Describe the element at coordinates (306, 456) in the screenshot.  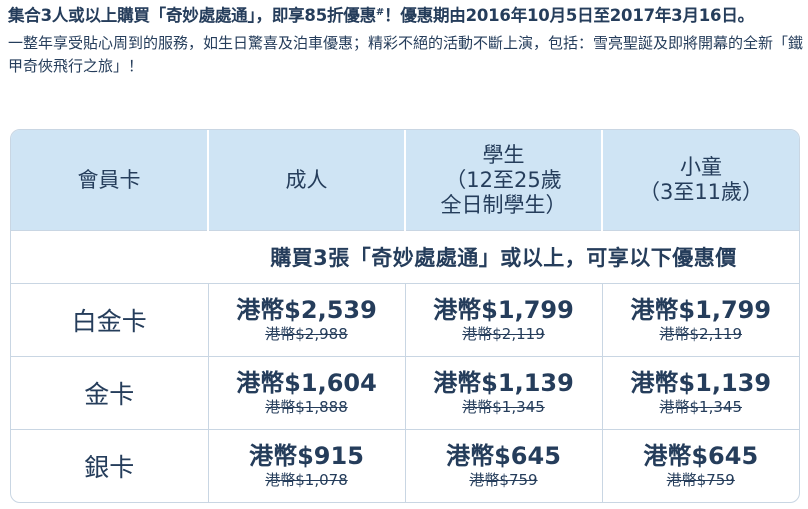
I see `discounted-price: 港幣$915` at that location.